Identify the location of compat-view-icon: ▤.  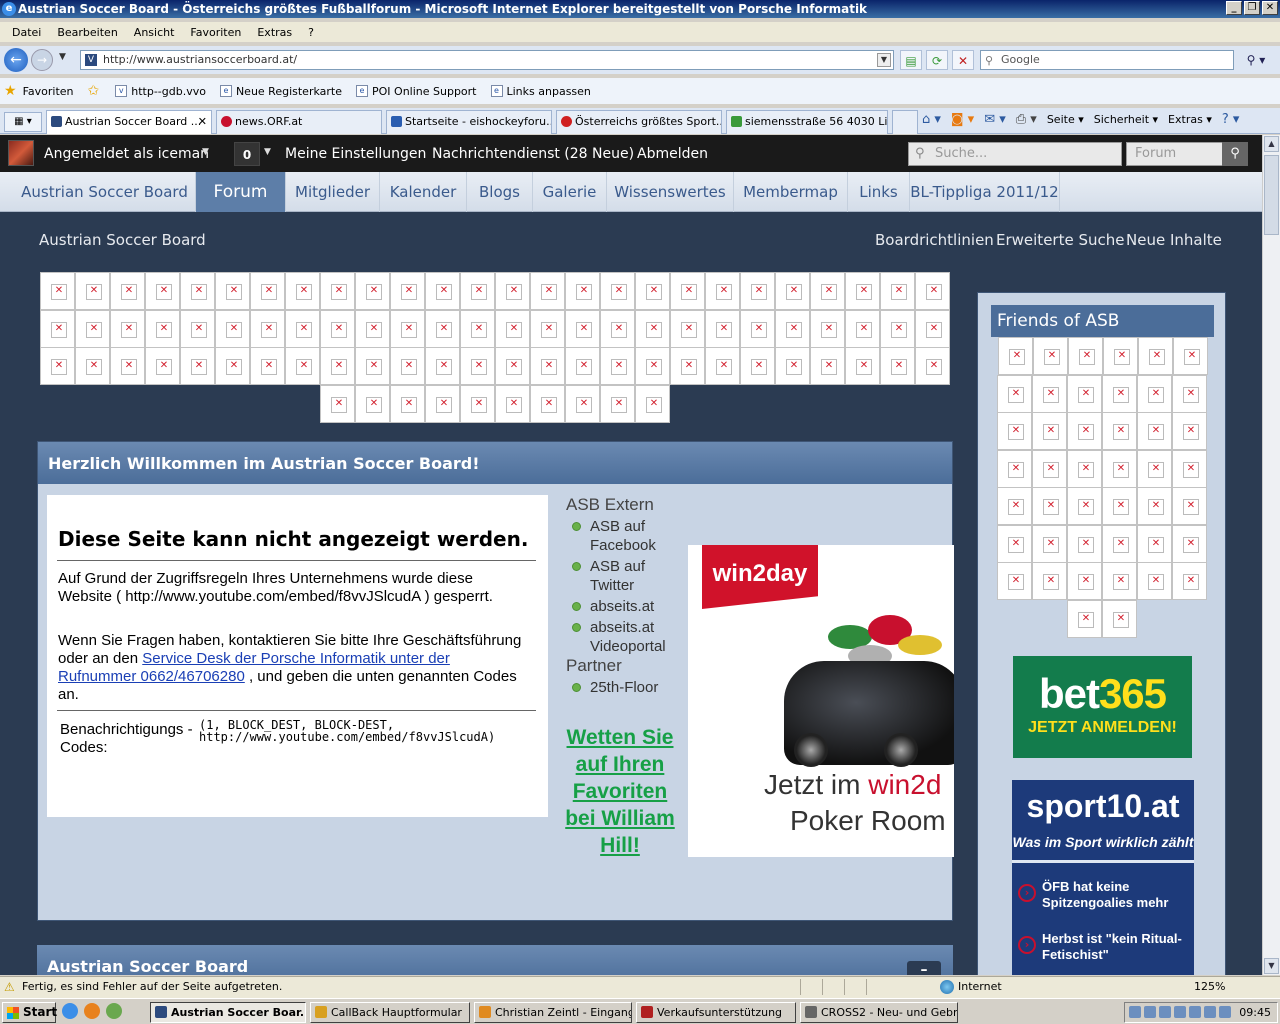
(911, 60).